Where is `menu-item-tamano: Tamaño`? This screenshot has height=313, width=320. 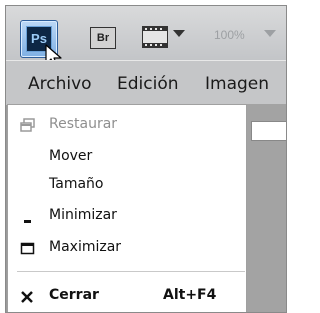
menu-item-tamano: Tamaño is located at coordinates (126, 186).